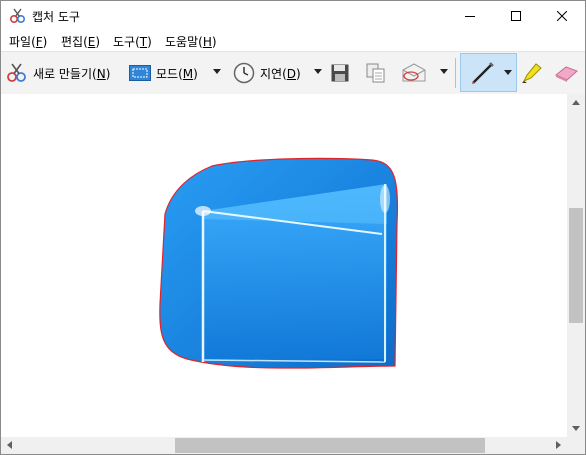  I want to click on horizontal-scroll-thumb, so click(330, 445).